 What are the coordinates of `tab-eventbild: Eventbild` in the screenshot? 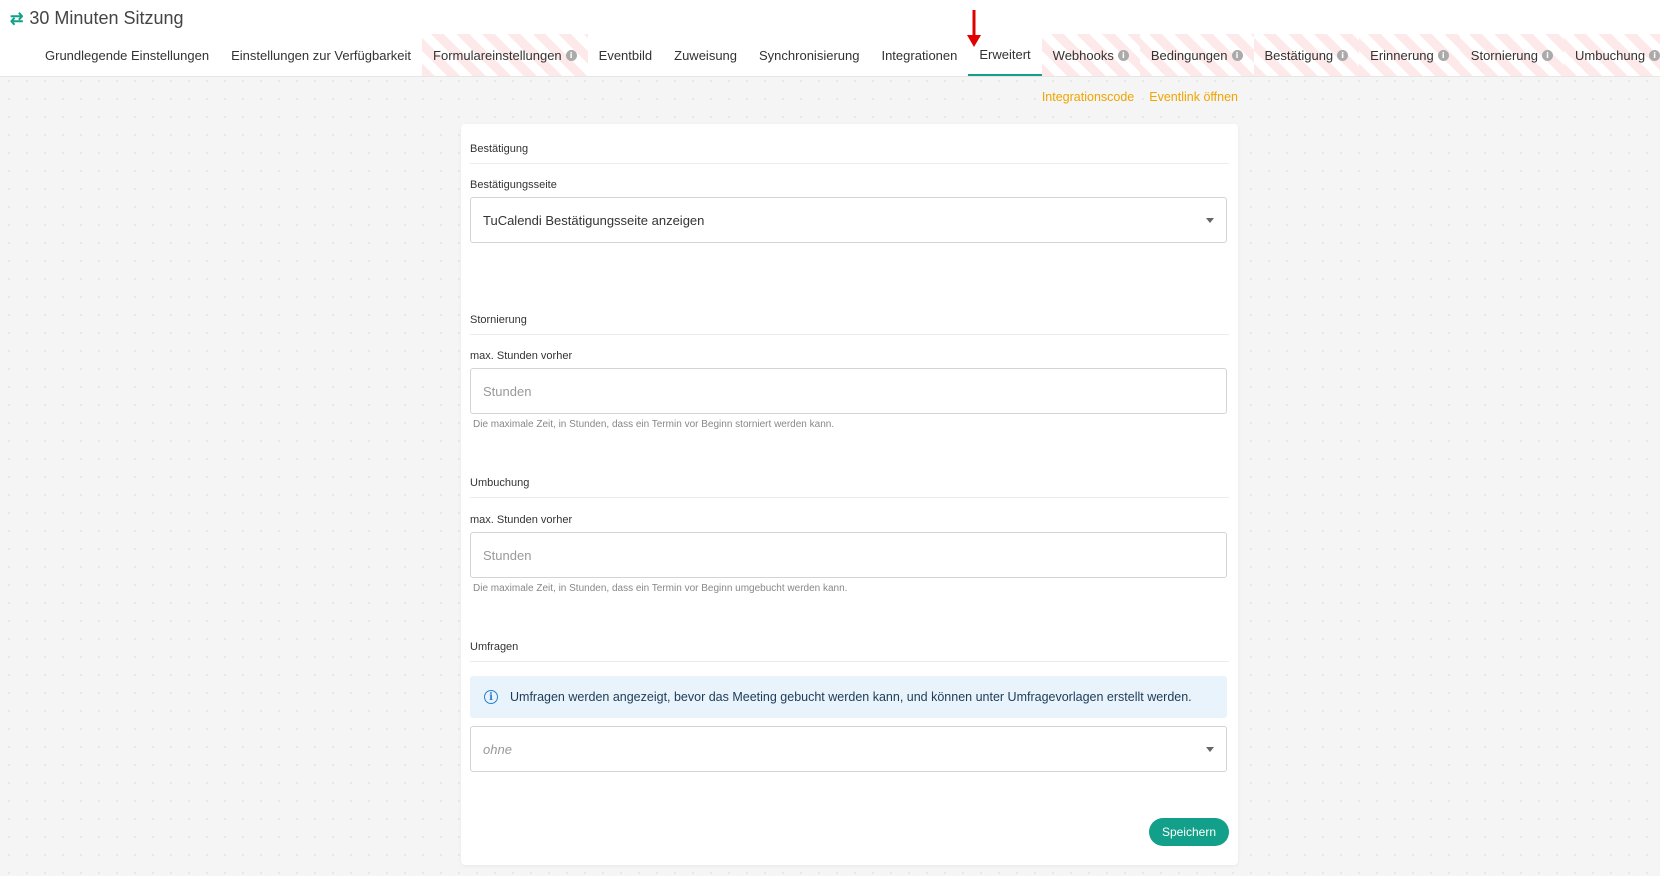 It's located at (625, 55).